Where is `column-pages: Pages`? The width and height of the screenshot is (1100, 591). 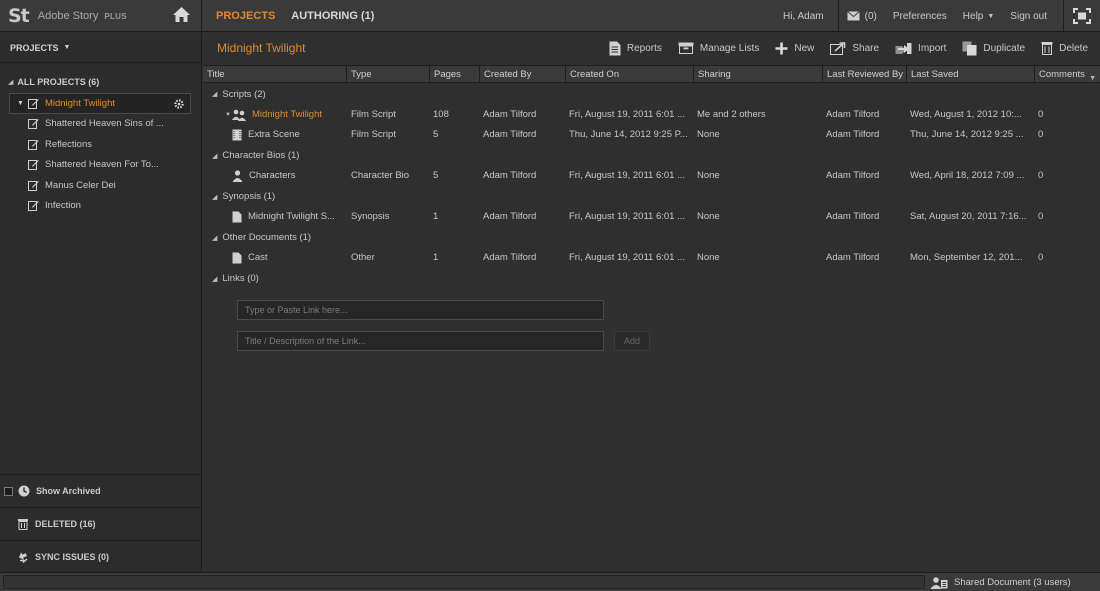 column-pages: Pages is located at coordinates (454, 74).